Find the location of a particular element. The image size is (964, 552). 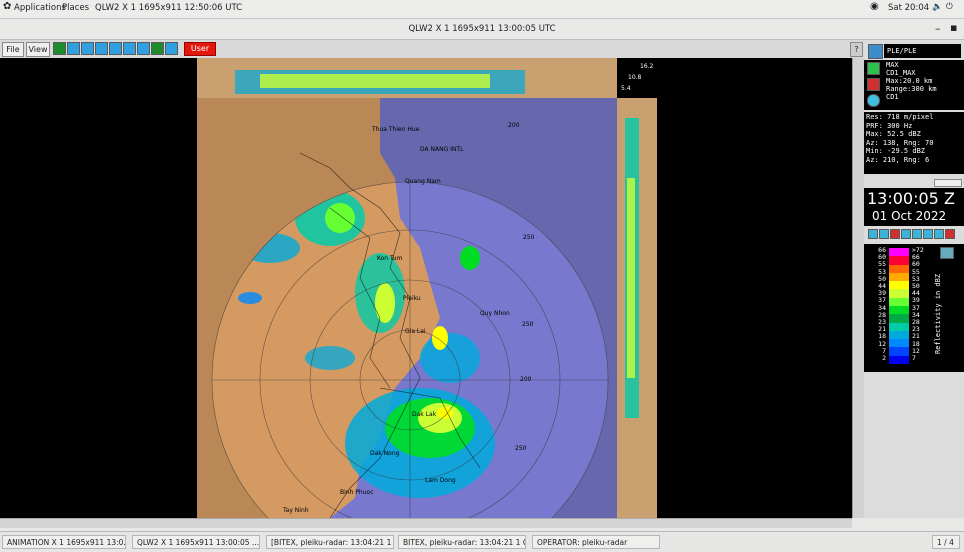

clock: Sat 20:04 is located at coordinates (908, 8).